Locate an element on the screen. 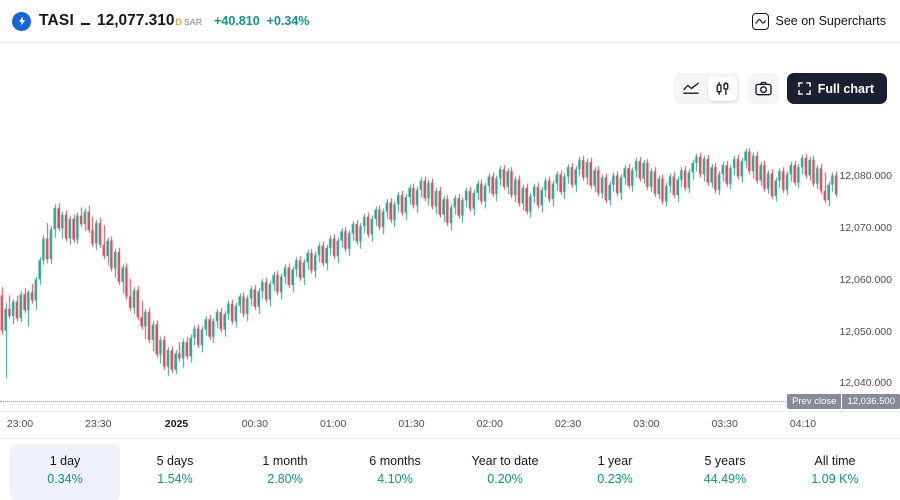 The height and width of the screenshot is (500, 900). tadawul-logo-icon is located at coordinates (21, 21).